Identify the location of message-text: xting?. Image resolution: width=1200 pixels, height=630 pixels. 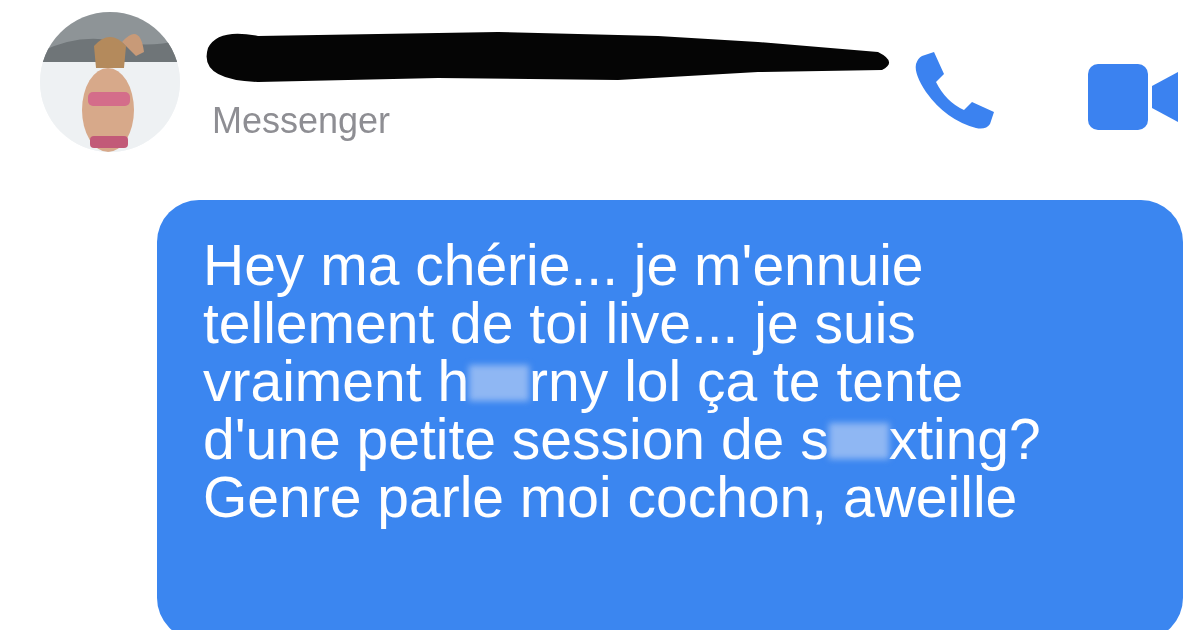
(964, 439).